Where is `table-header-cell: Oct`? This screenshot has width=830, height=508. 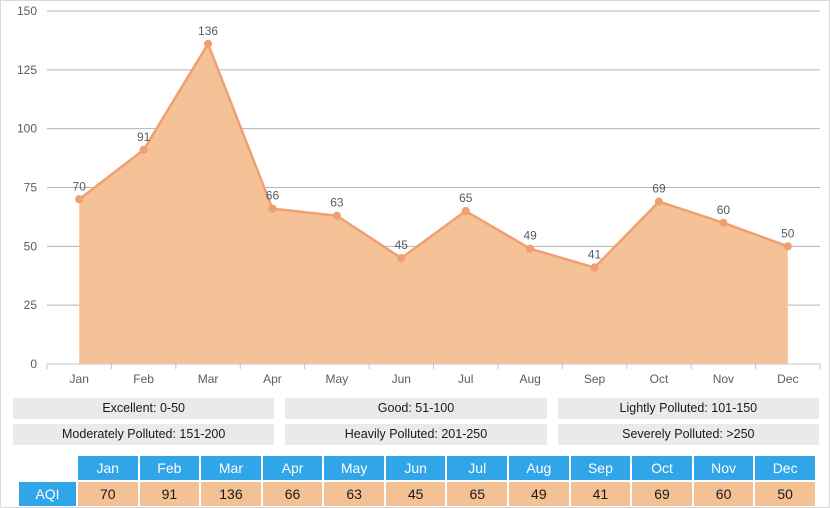 table-header-cell: Oct is located at coordinates (662, 468).